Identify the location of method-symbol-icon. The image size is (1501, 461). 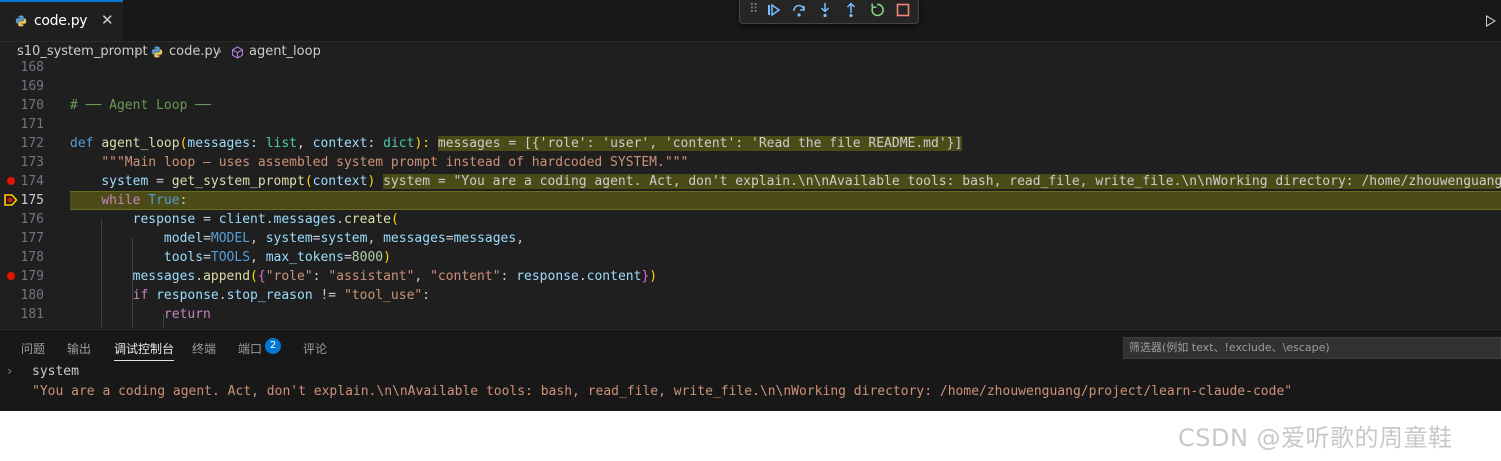
(237, 52).